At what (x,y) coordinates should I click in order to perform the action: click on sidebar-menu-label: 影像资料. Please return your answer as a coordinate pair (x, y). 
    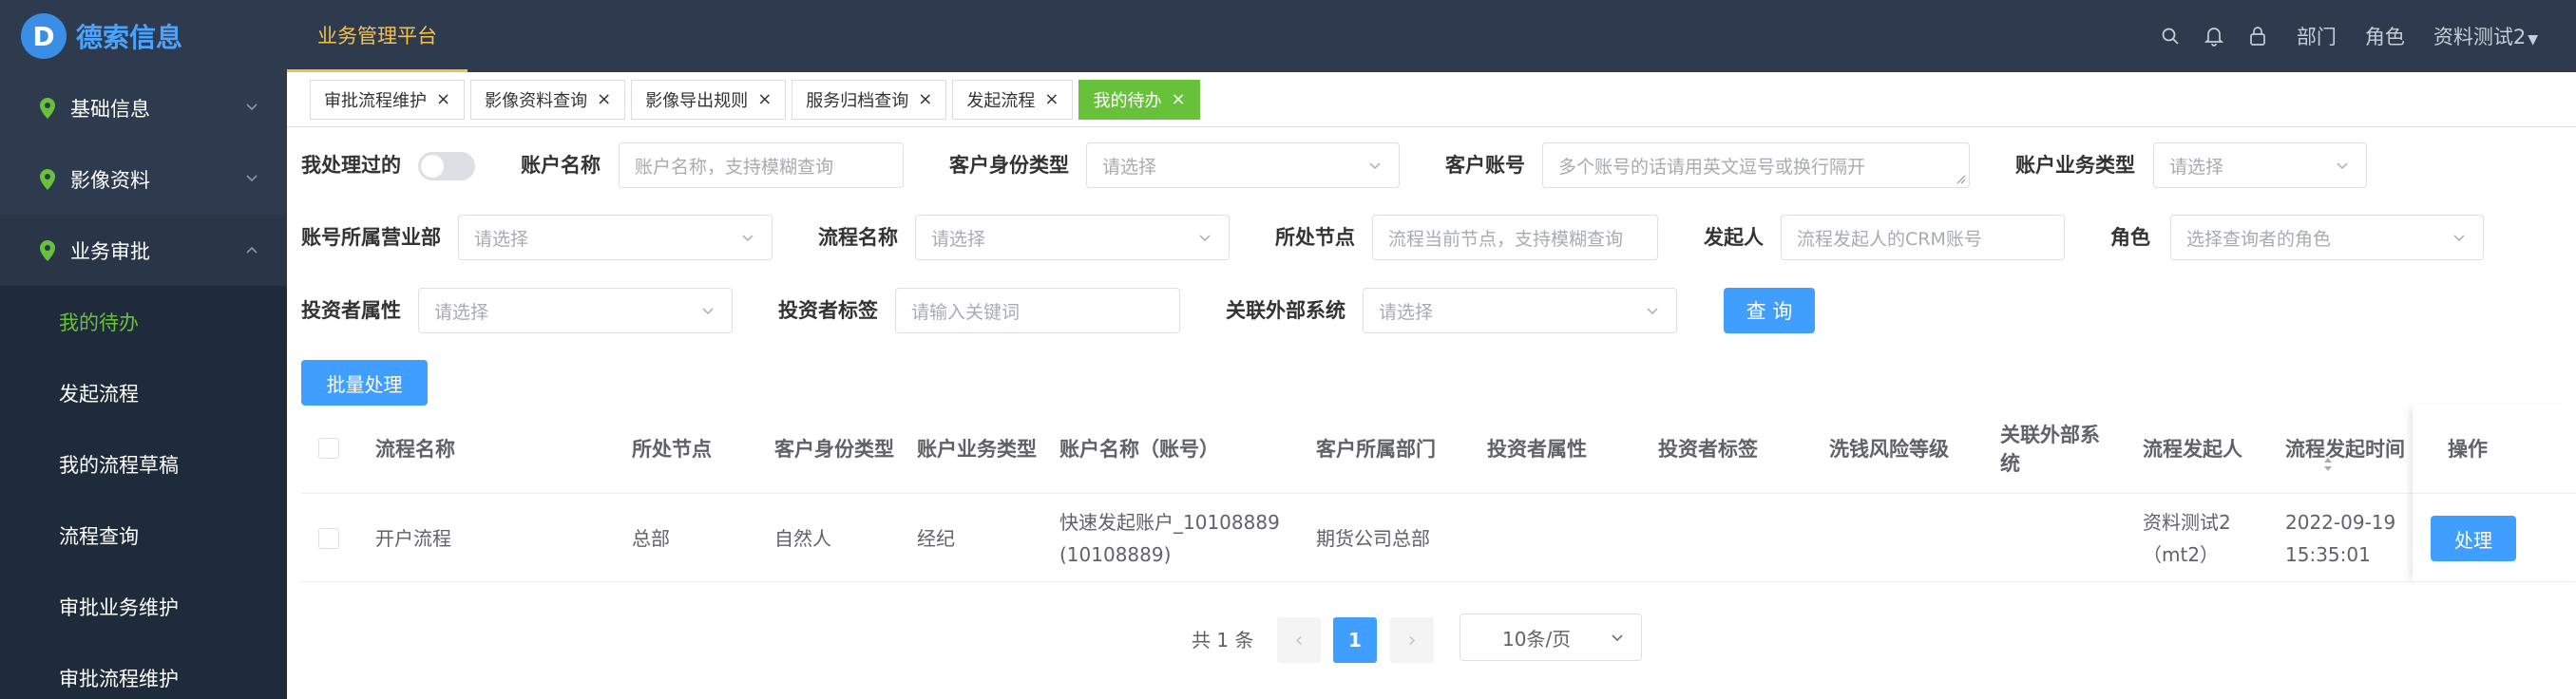
    Looking at the image, I should click on (110, 180).